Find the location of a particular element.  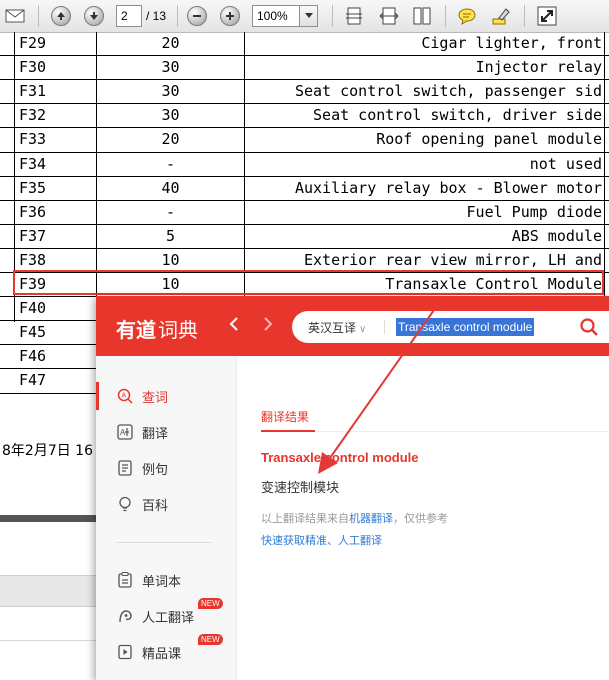

minus-icon is located at coordinates (197, 16).